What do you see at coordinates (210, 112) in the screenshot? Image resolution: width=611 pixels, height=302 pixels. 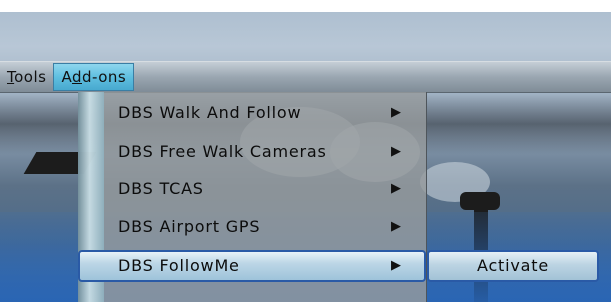 I see `menu-item-label: DBS Walk And Follow` at bounding box center [210, 112].